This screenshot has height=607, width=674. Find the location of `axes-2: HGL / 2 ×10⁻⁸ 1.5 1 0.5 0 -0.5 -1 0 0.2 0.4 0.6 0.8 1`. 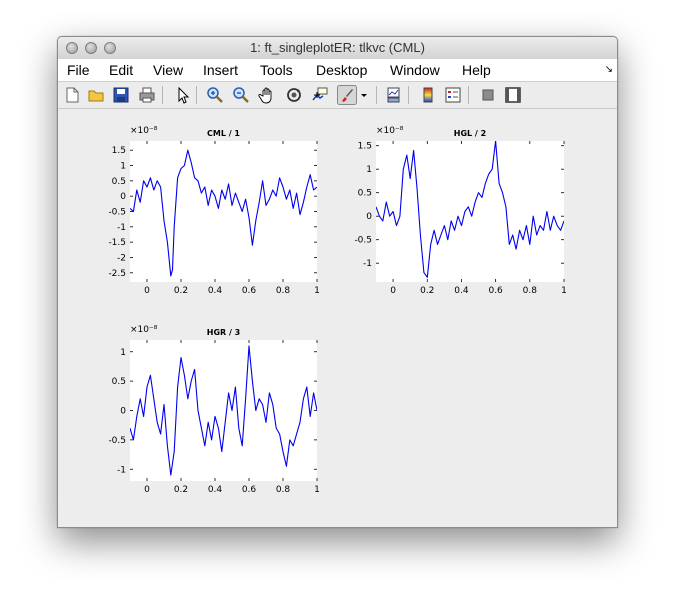

axes-2: HGL / 2 ×10⁻⁸ 1.5 1 0.5 0 -0.5 -1 0 0.2 0.4 0.6 0.8 1 is located at coordinates (460, 211).